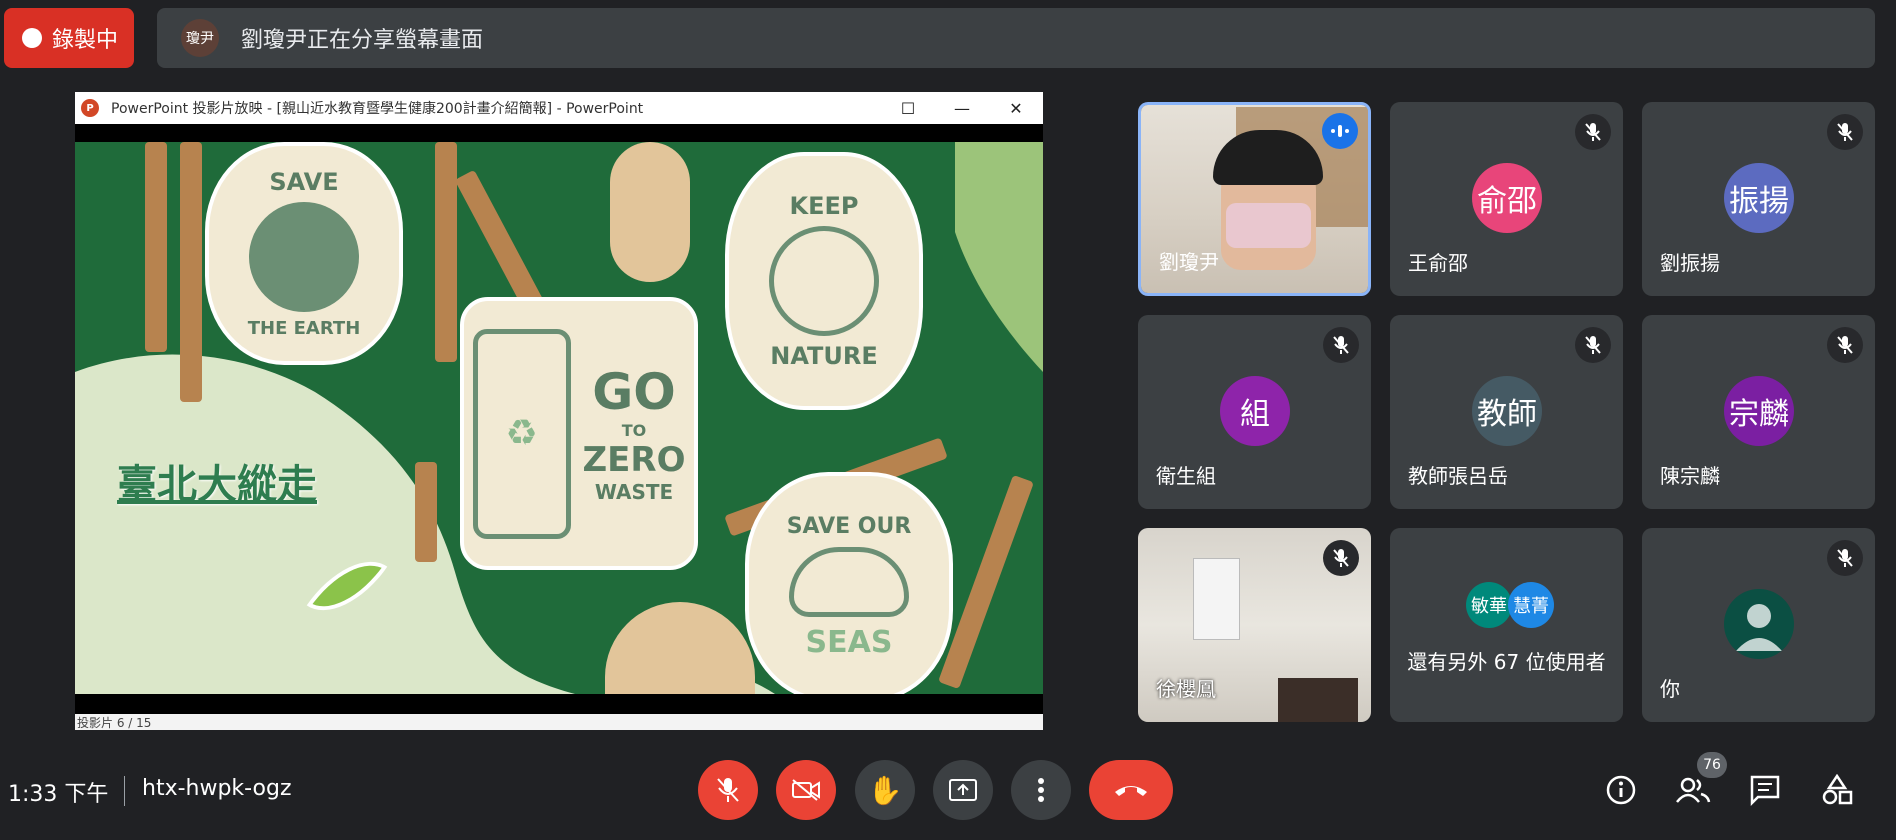 This screenshot has width=1896, height=840. What do you see at coordinates (849, 642) in the screenshot?
I see `seas-text: SEAS` at bounding box center [849, 642].